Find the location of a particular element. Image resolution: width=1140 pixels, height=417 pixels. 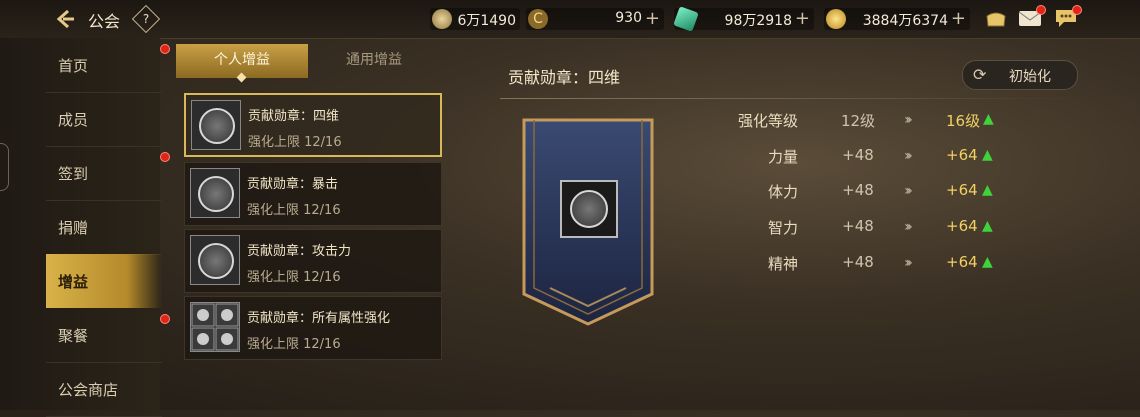

attack-medal-icon is located at coordinates (215, 260).